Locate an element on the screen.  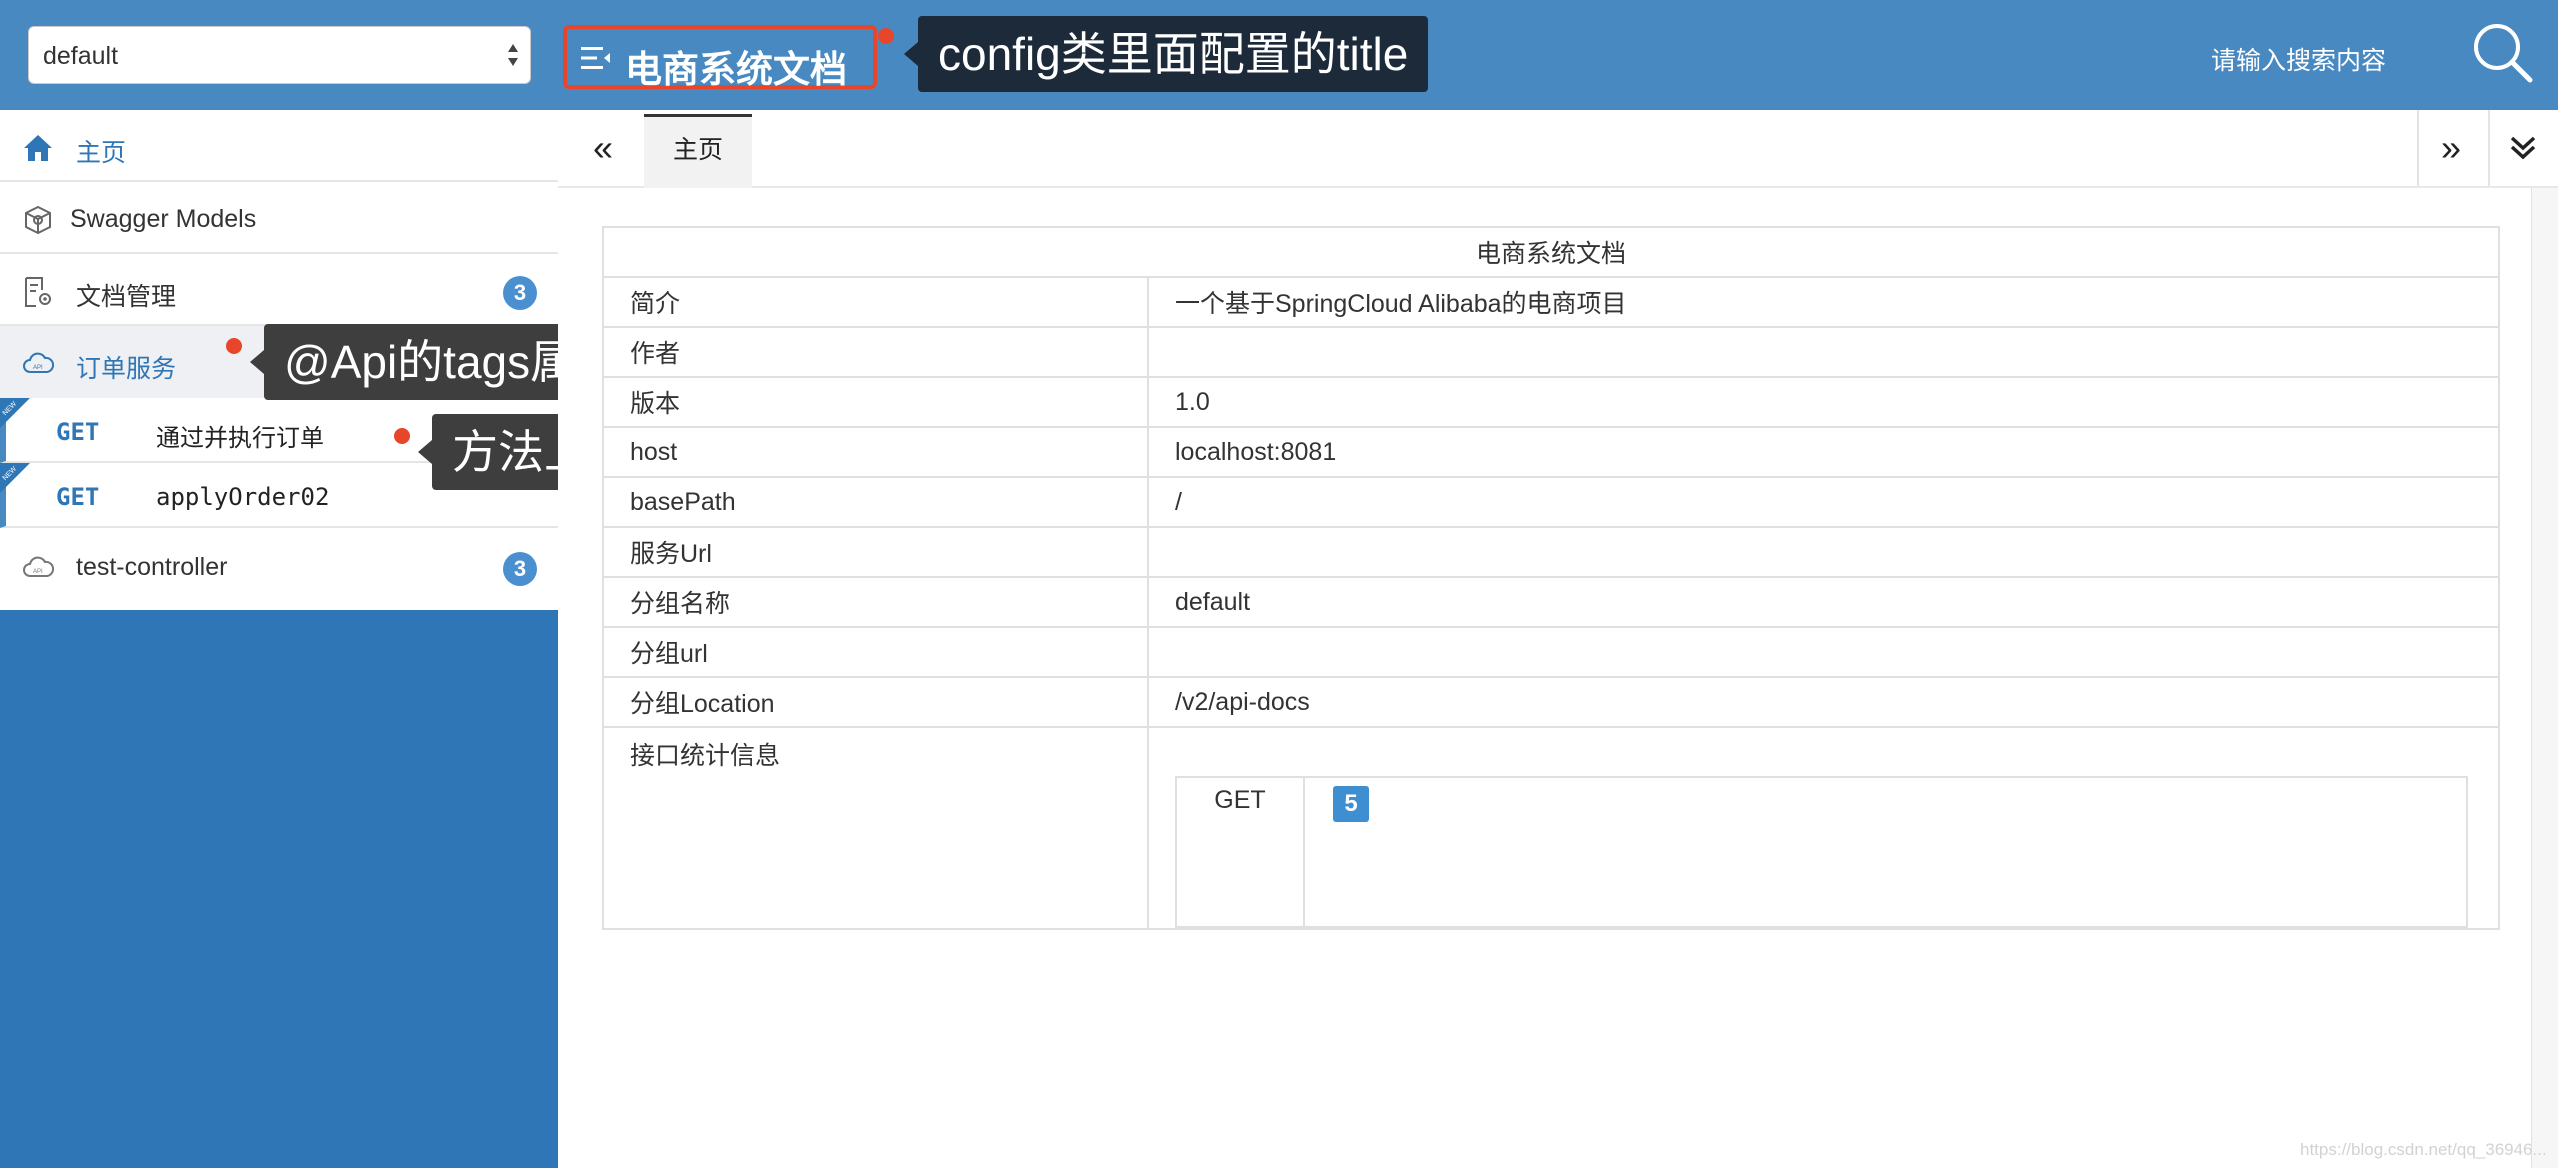
info-key: basePath is located at coordinates (875, 502).